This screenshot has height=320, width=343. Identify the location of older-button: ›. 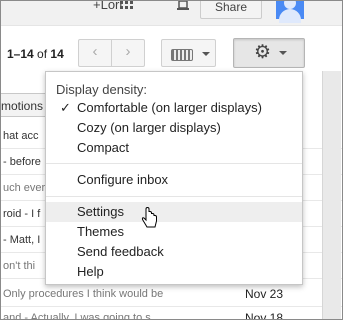
(128, 53).